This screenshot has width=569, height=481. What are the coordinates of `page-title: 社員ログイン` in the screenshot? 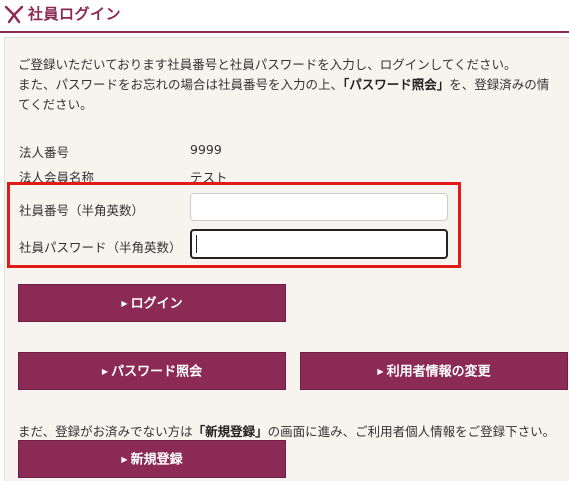 It's located at (75, 14).